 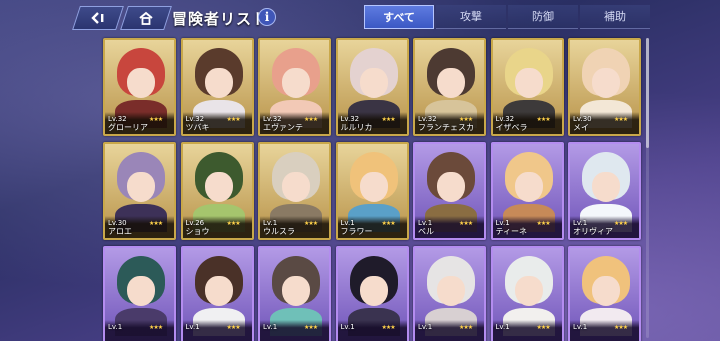 I want to click on character-card: Lv.32 ★★★ フランチェスカ, so click(x=449, y=87).